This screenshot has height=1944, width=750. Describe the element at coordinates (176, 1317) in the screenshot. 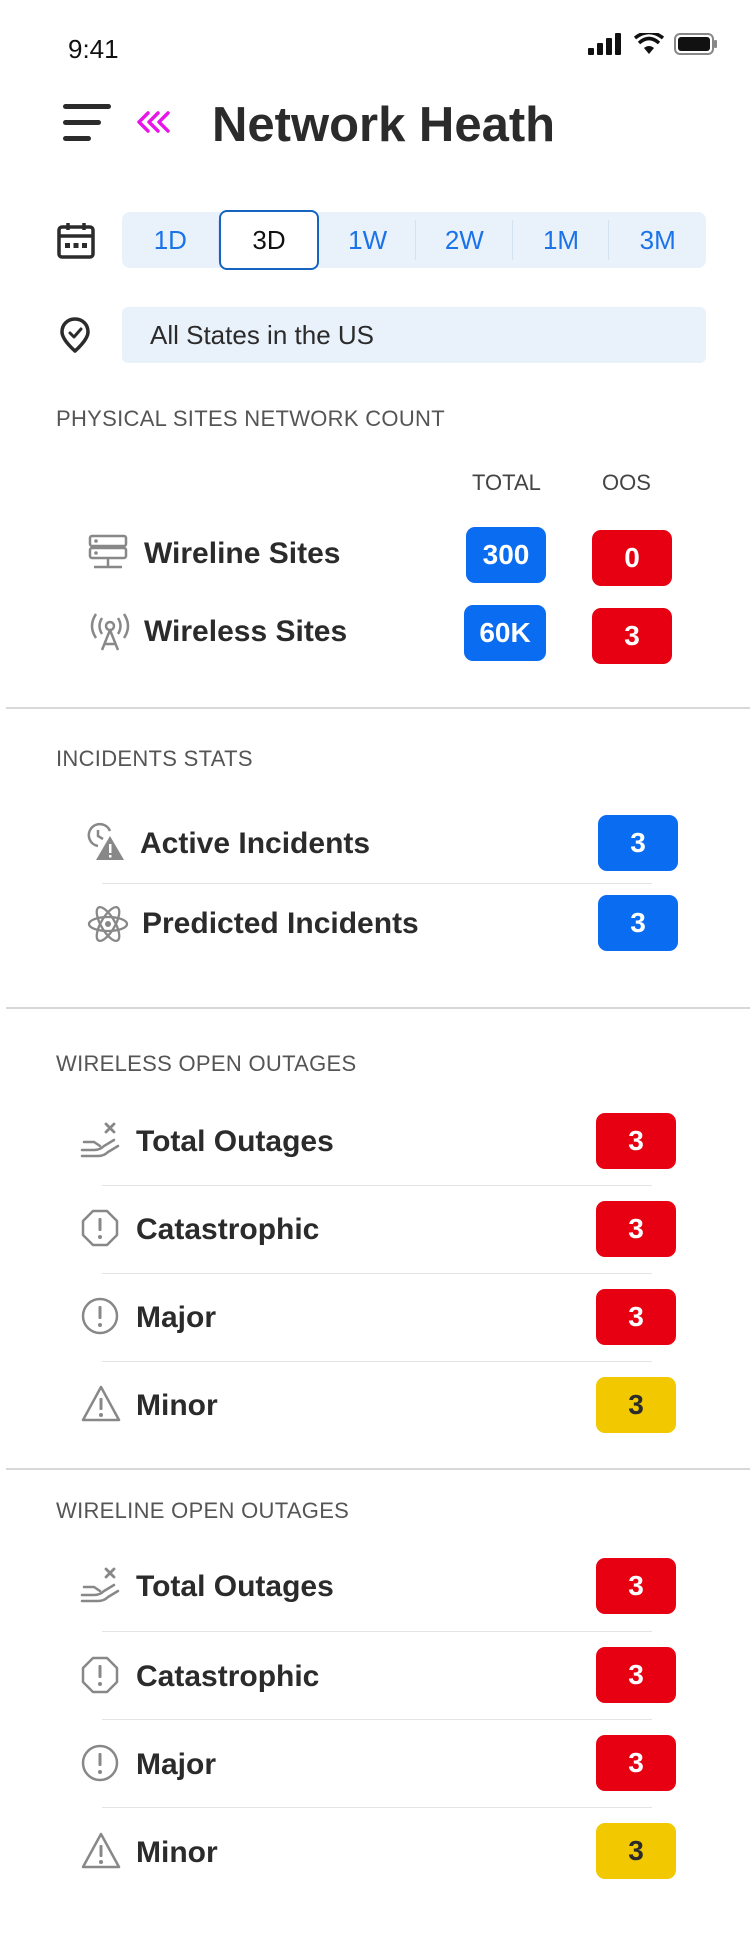

I see `wireless-major-label: Major` at that location.